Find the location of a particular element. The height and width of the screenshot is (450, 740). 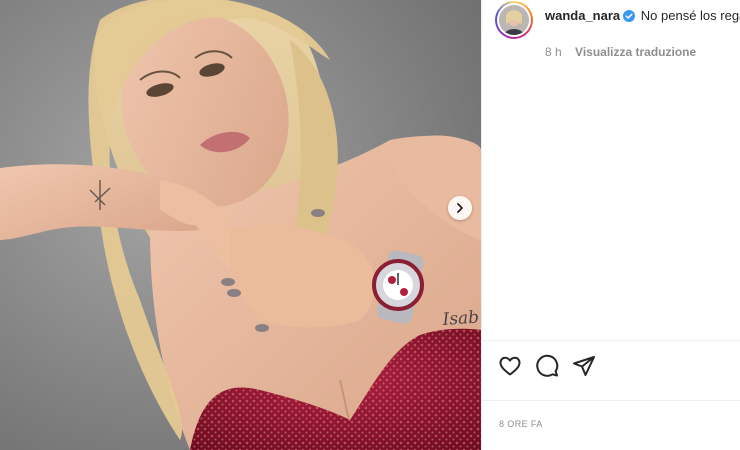

profile-picture-icon is located at coordinates (514, 20).